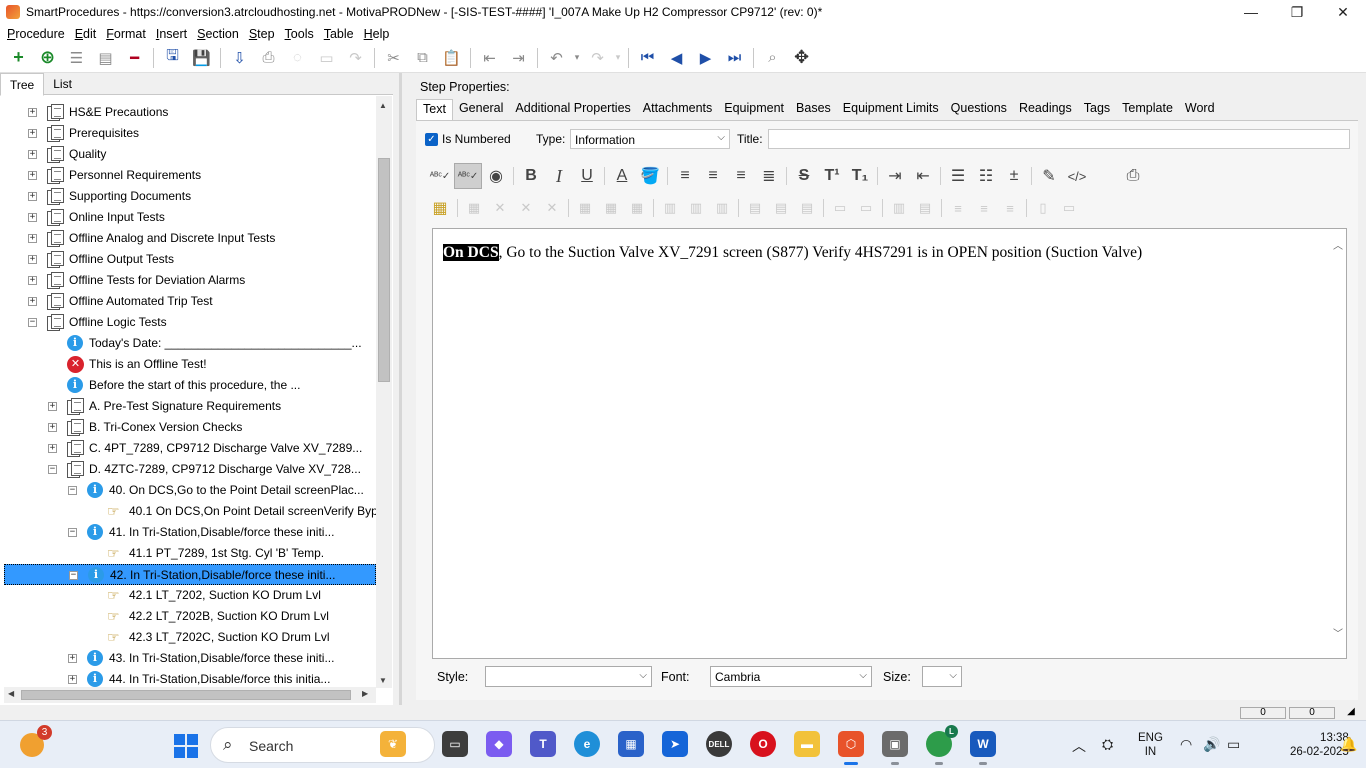 The image size is (1366, 768). What do you see at coordinates (832, 176) in the screenshot?
I see `superscript-icon: T¹` at bounding box center [832, 176].